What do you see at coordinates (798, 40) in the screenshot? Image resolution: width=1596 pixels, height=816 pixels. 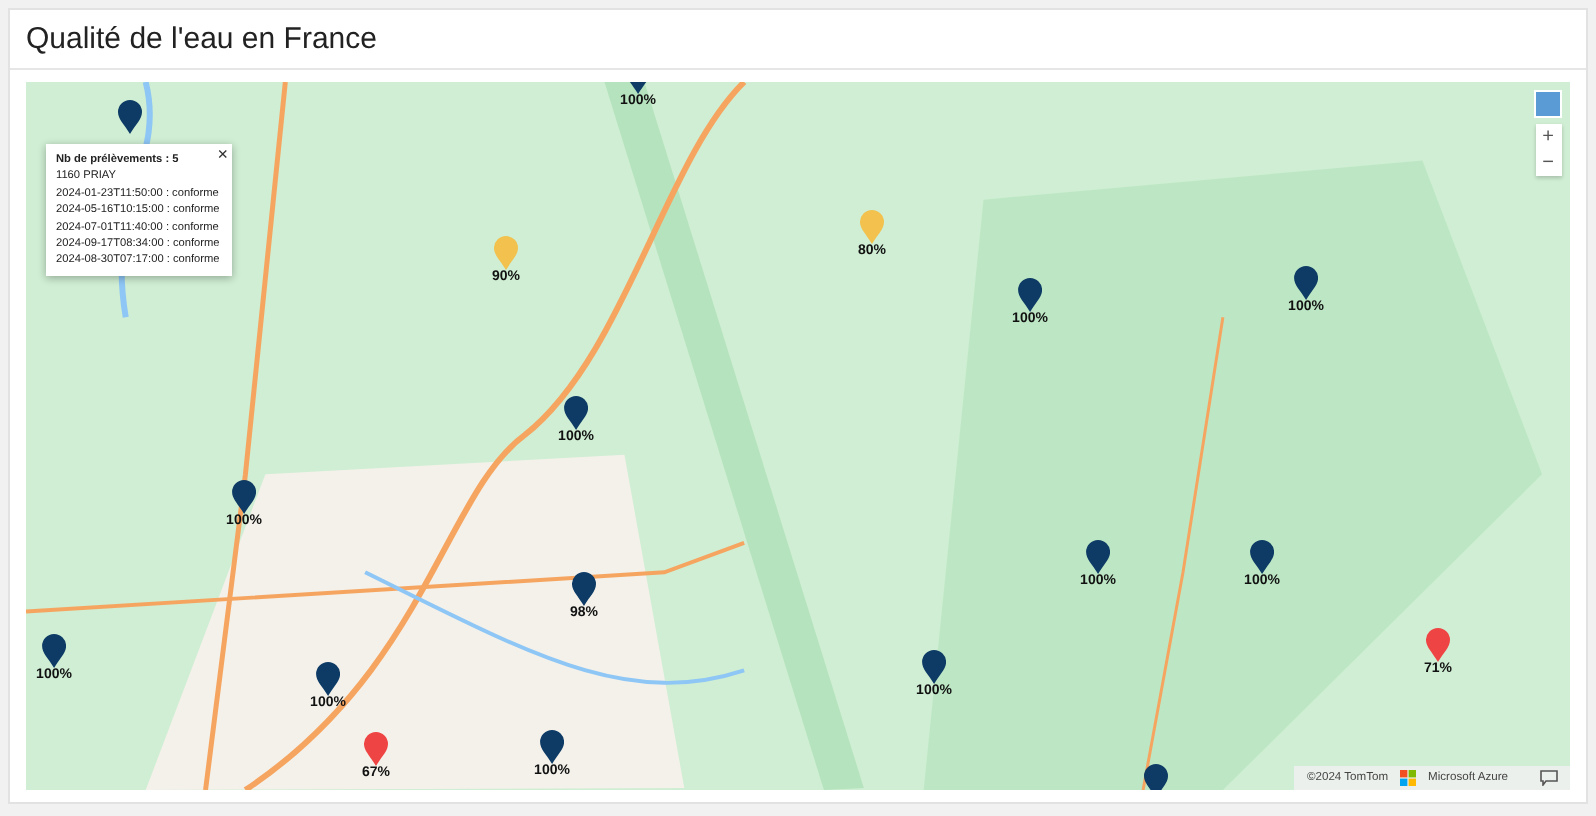 I see `page-title: Qualité de l'eau en France` at bounding box center [798, 40].